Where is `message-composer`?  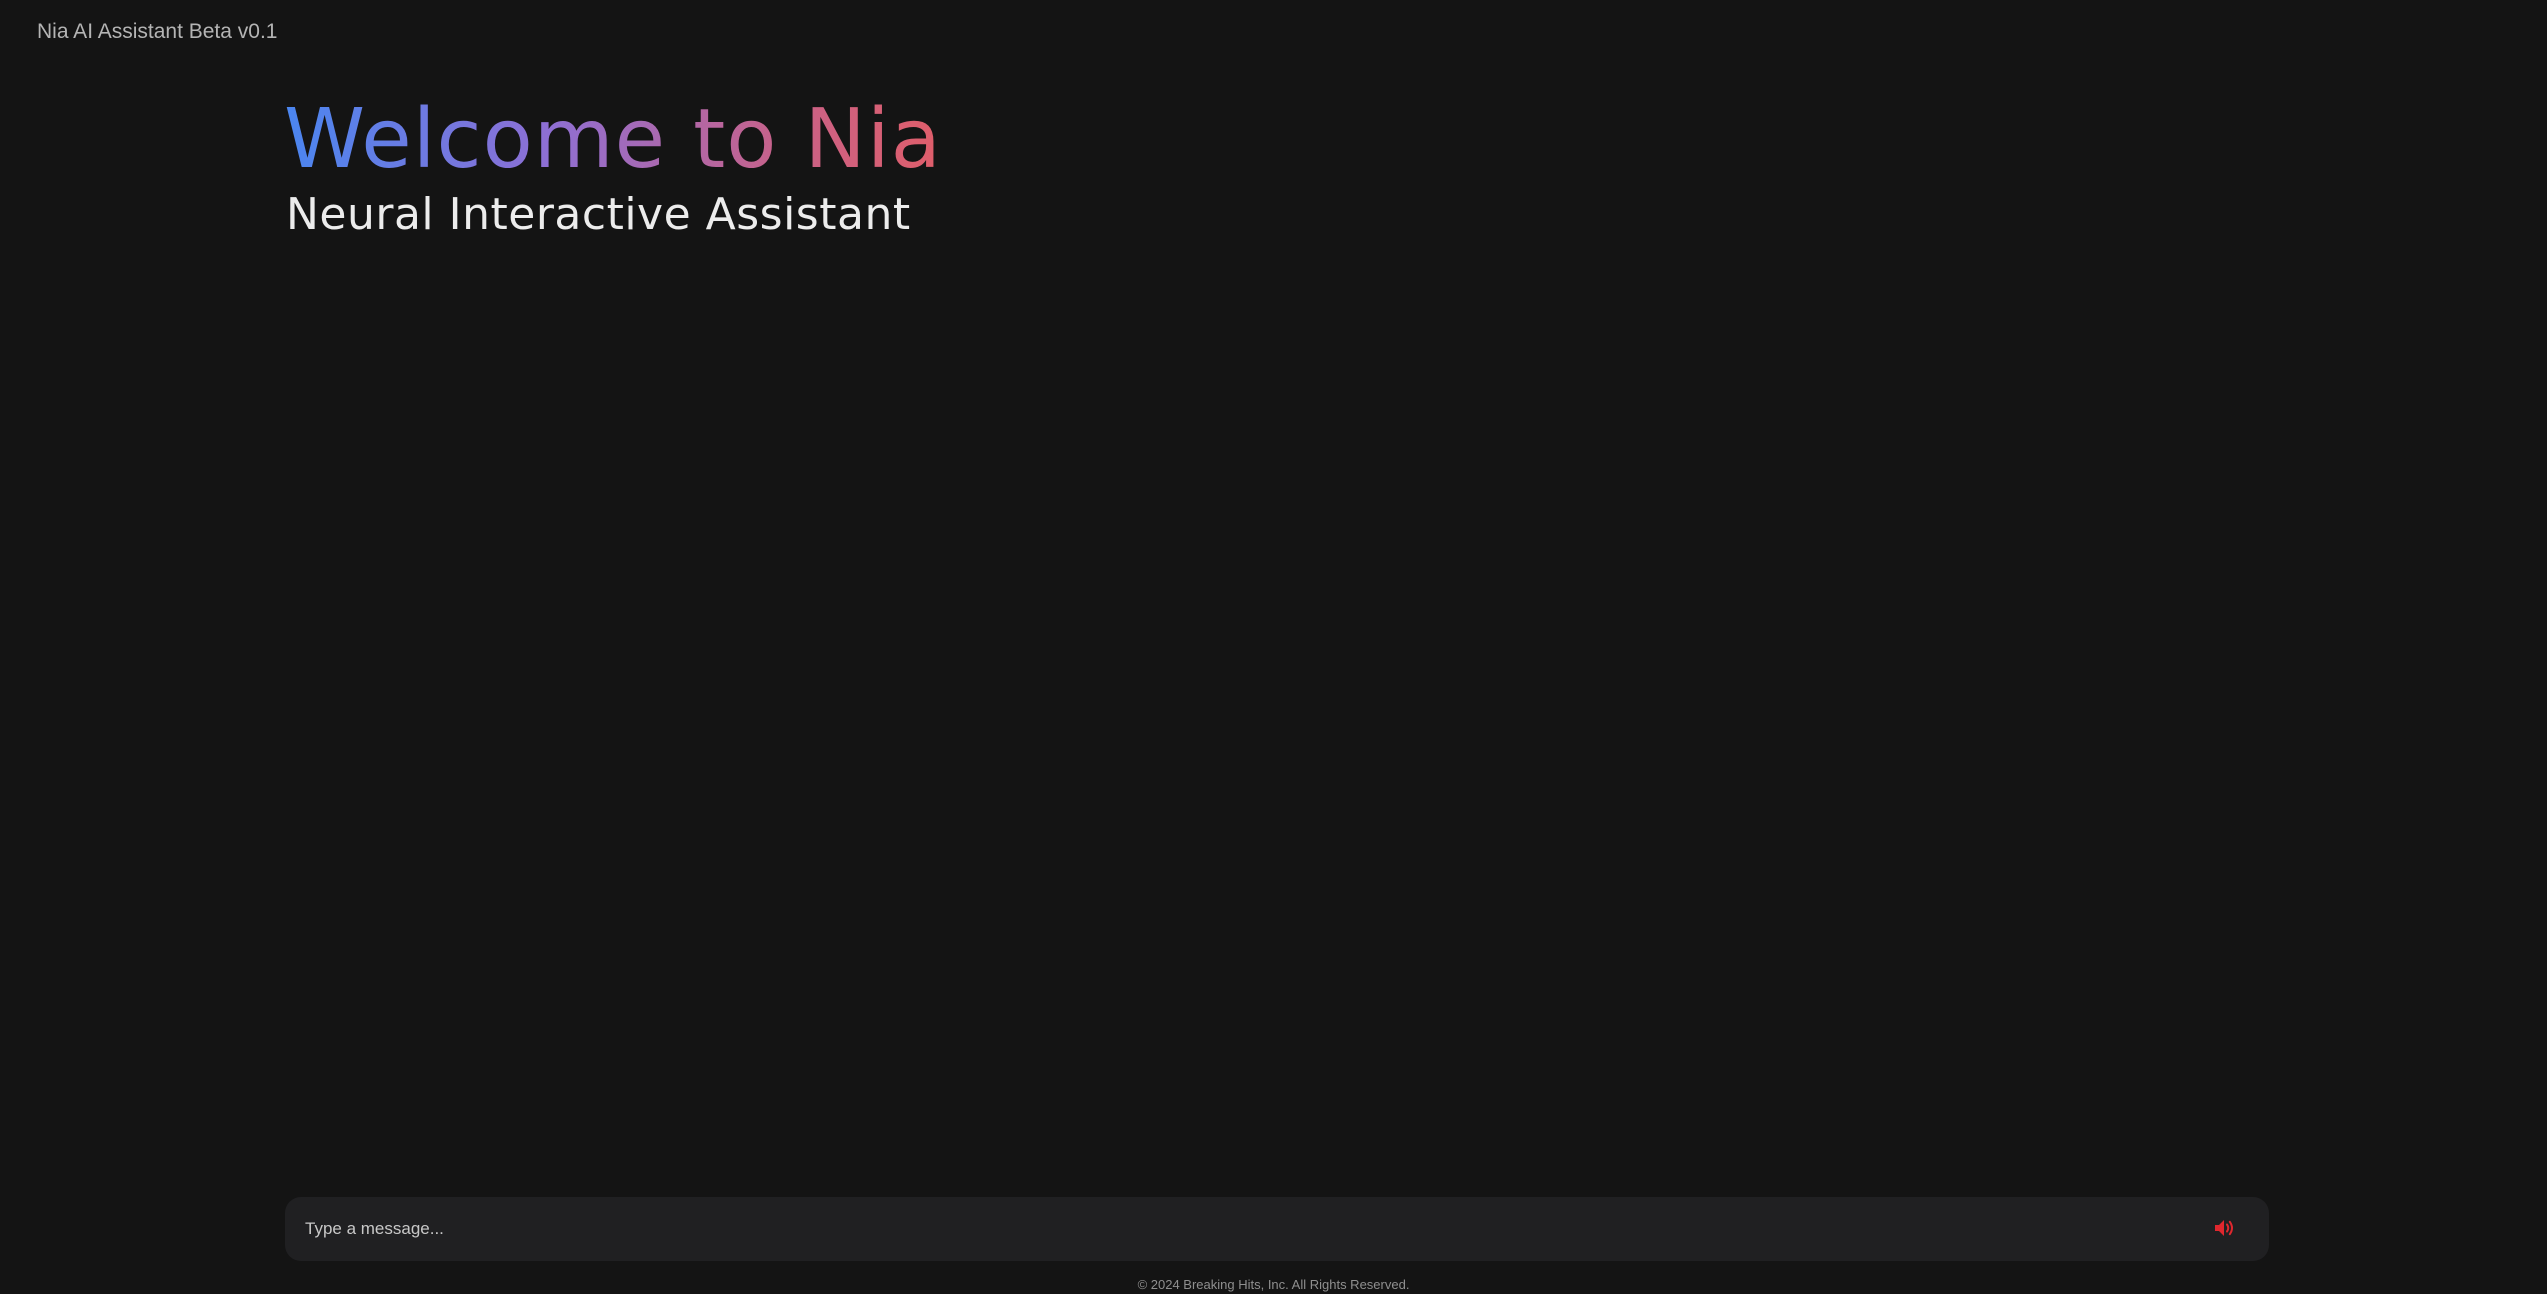
message-composer is located at coordinates (1277, 1229).